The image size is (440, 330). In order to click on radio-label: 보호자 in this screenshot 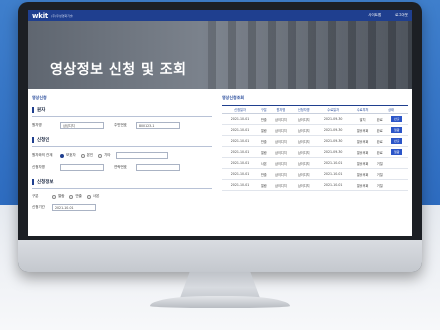, I will do `click(71, 155)`.